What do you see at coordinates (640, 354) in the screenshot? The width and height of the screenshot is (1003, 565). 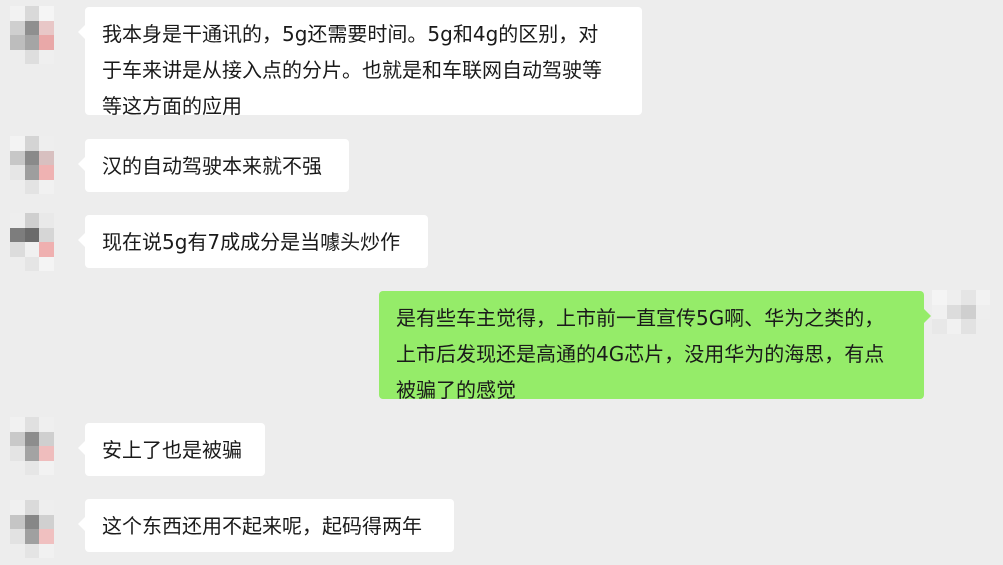 I see `message-text-line: 上市后发现还是高通的4G芯片，没用华为的海思，有点` at bounding box center [640, 354].